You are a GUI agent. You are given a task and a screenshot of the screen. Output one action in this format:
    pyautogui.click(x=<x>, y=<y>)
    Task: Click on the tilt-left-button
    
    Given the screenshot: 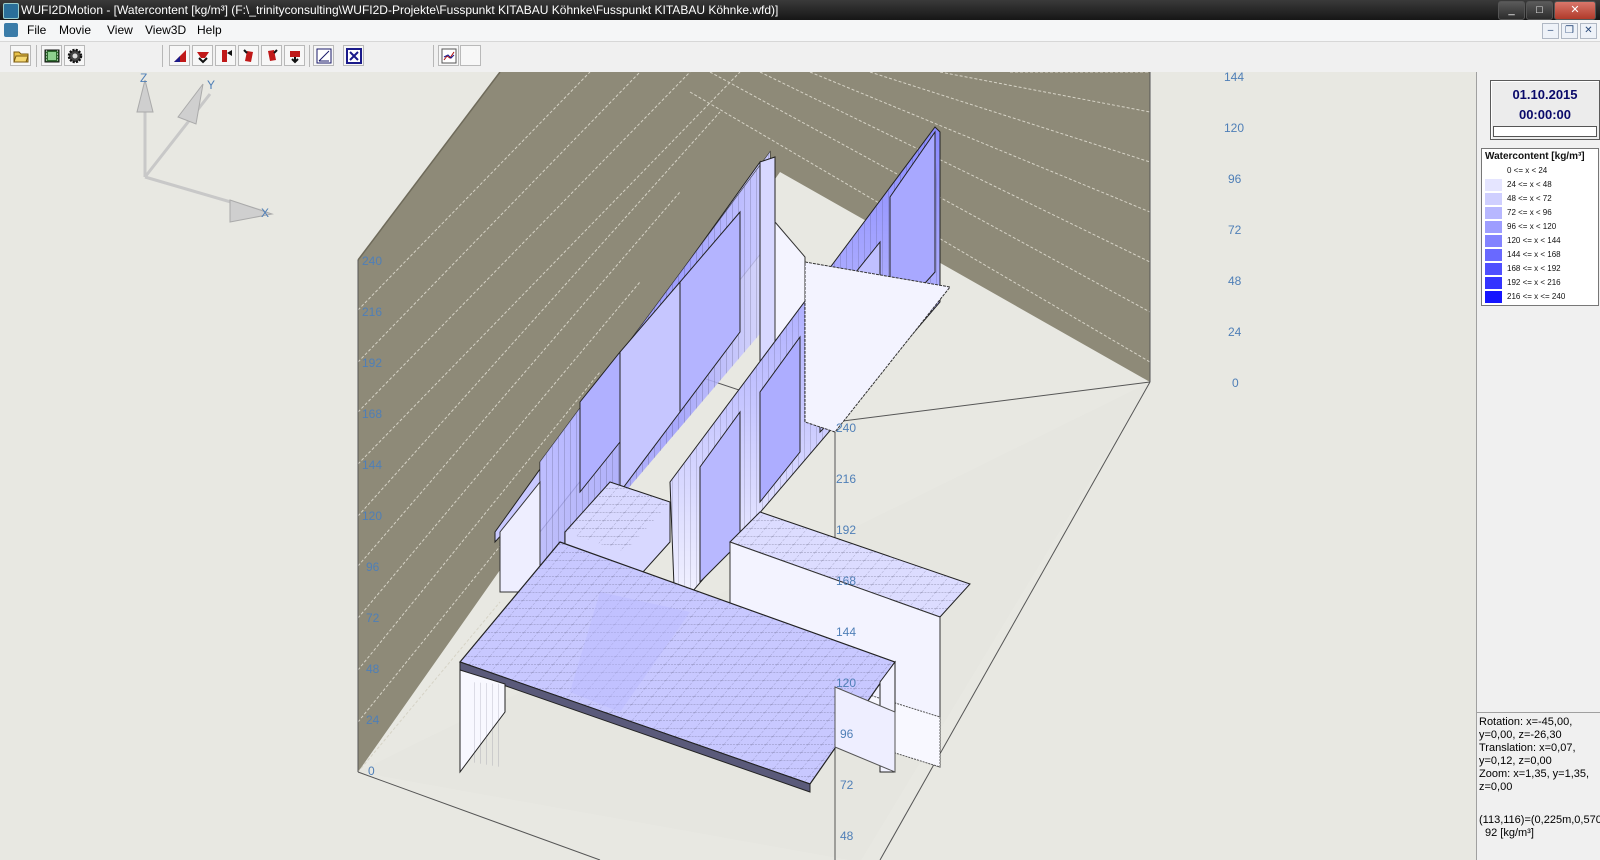 What is the action you would take?
    pyautogui.click(x=248, y=55)
    